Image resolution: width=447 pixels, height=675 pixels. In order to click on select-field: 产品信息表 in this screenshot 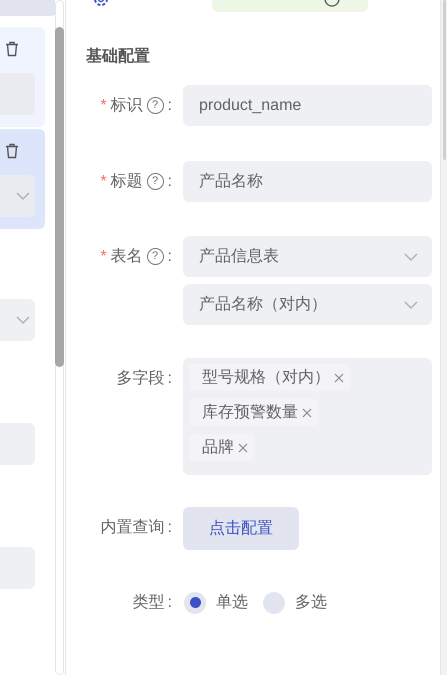, I will do `click(307, 256)`.